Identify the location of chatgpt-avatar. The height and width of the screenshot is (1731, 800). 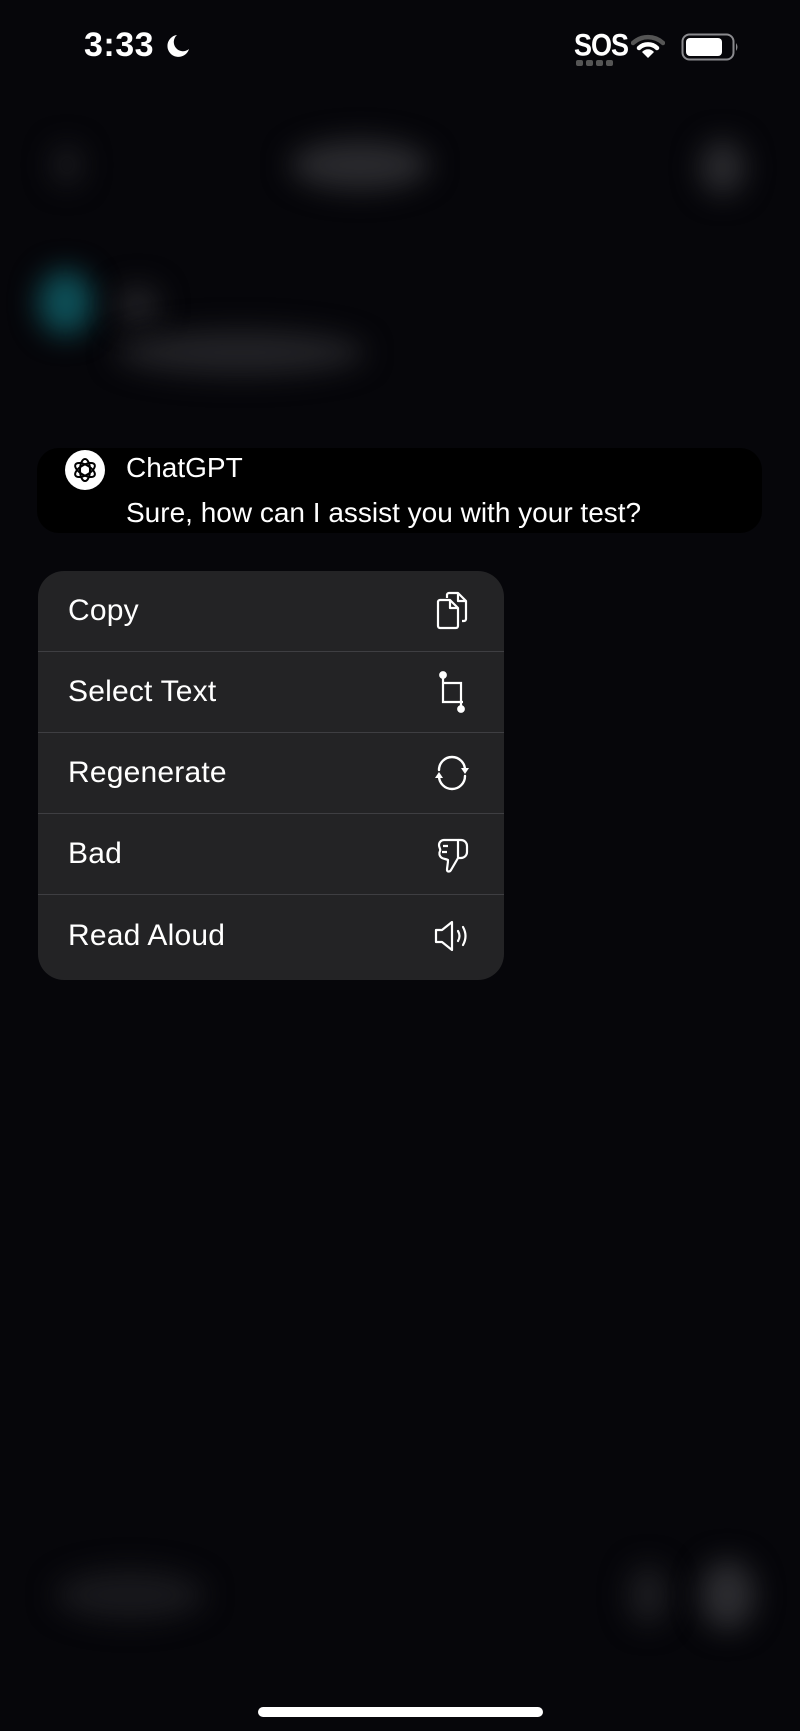
(85, 470).